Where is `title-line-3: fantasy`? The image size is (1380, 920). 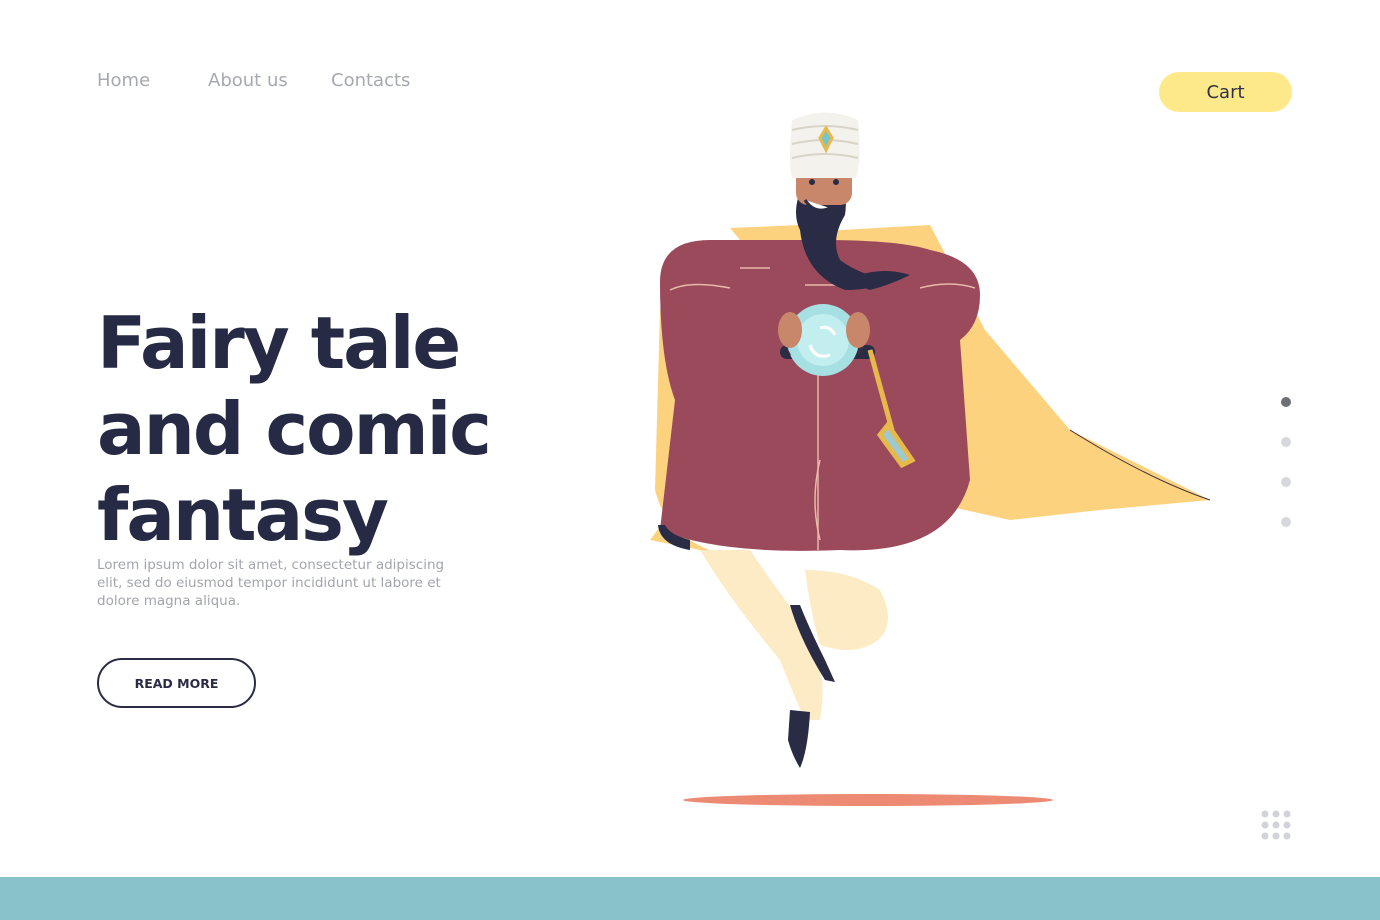 title-line-3: fantasy is located at coordinates (243, 515).